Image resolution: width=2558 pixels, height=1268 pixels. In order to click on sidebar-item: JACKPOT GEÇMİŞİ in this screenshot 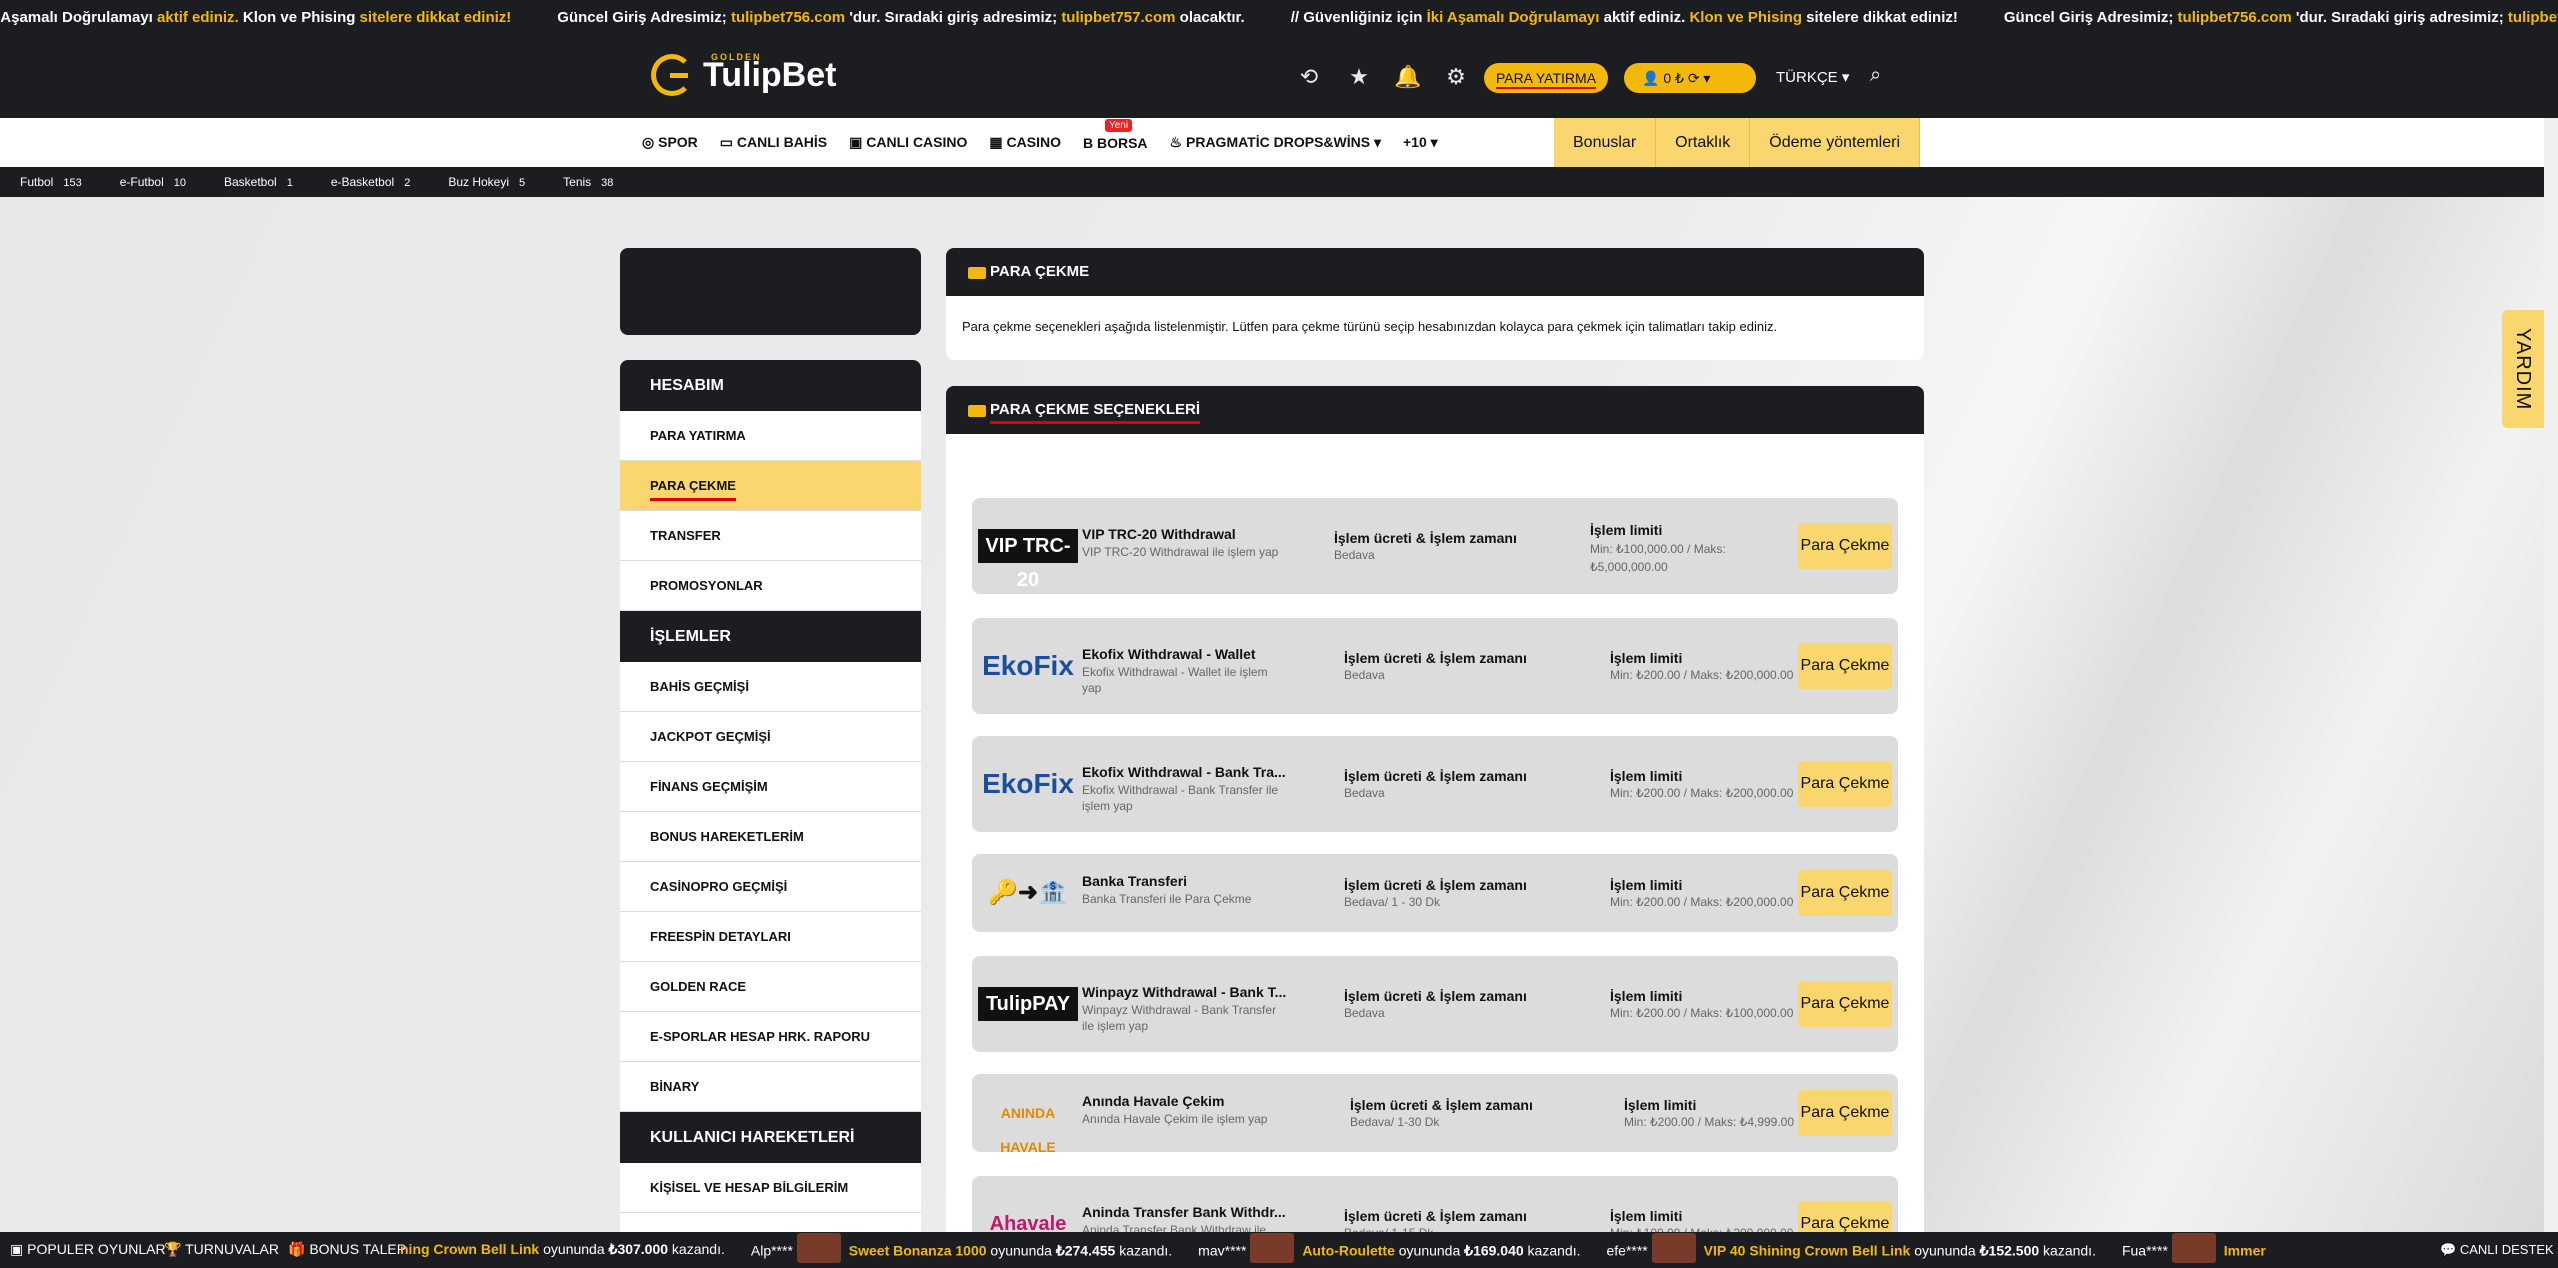, I will do `click(770, 737)`.